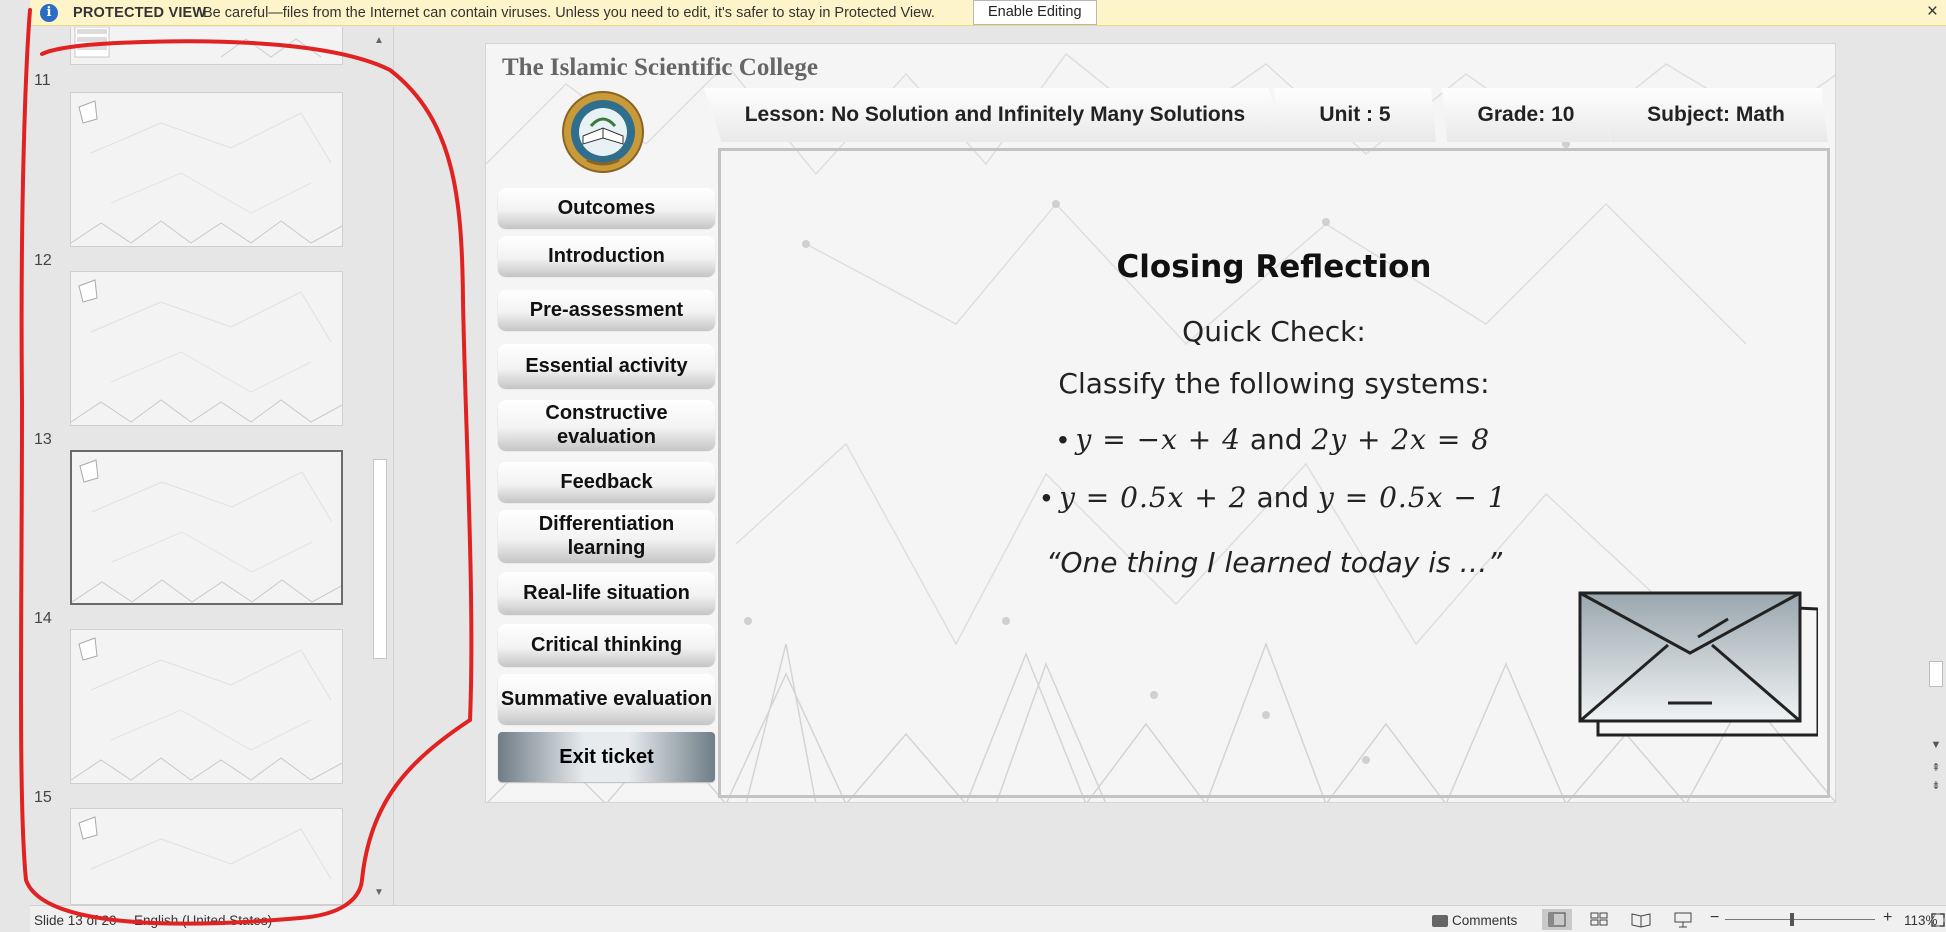 Image resolution: width=1946 pixels, height=932 pixels. What do you see at coordinates (42, 80) in the screenshot?
I see `slide-number: 11` at bounding box center [42, 80].